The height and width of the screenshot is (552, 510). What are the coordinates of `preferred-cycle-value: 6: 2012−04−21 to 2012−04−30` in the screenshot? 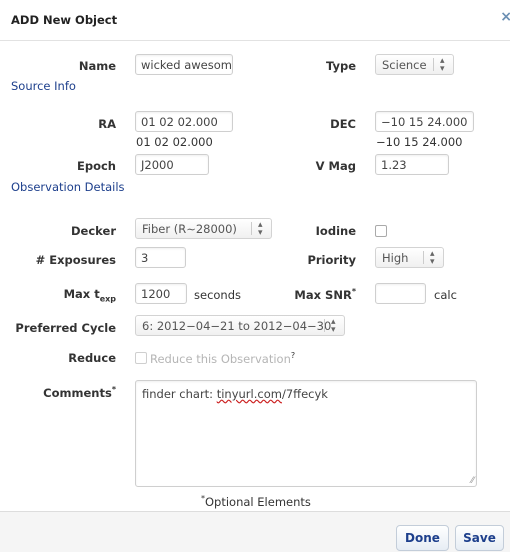 It's located at (237, 326).